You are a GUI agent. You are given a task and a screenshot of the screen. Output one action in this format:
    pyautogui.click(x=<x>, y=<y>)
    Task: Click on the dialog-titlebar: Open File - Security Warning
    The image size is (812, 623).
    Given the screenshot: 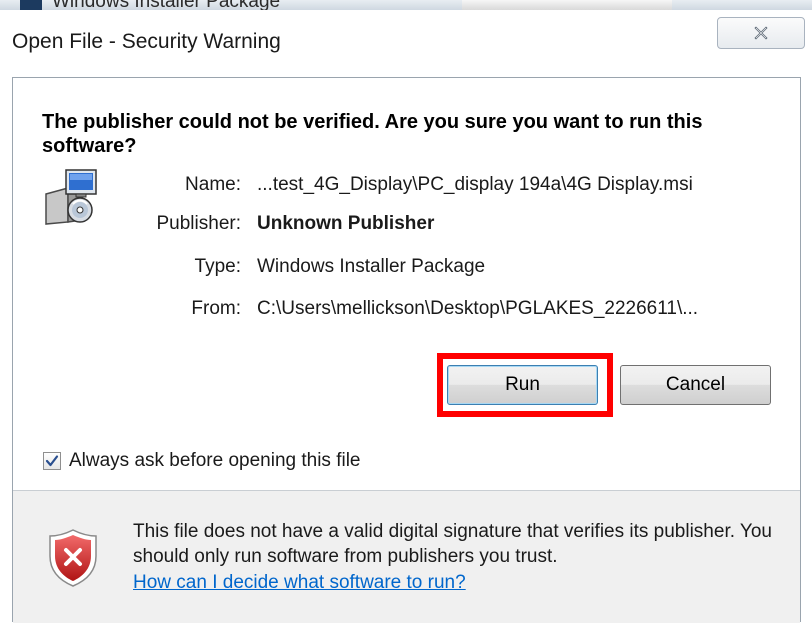 What is the action you would take?
    pyautogui.click(x=406, y=42)
    